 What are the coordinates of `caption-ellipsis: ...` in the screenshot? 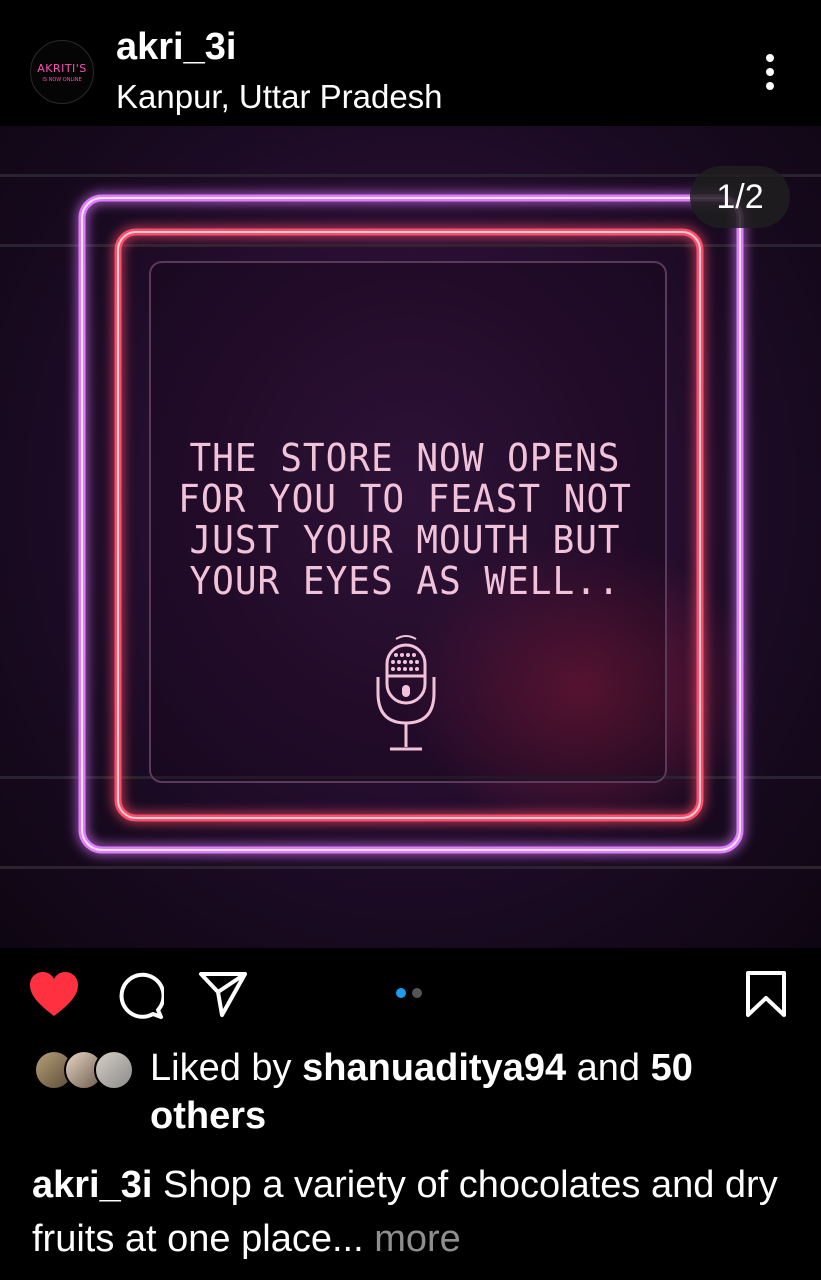 It's located at (347, 1239).